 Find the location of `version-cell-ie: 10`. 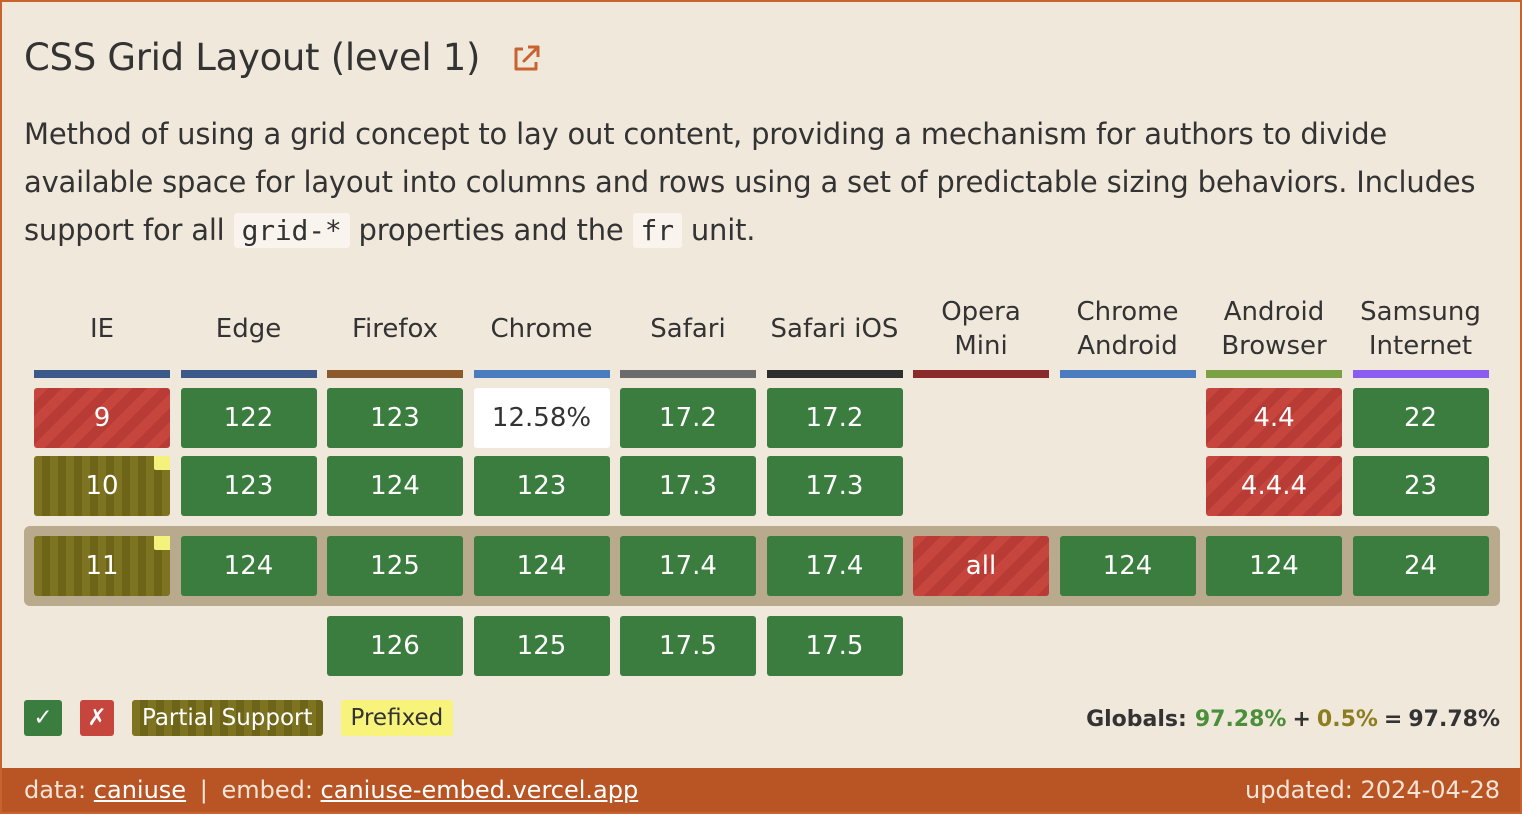

version-cell-ie: 10 is located at coordinates (102, 486).